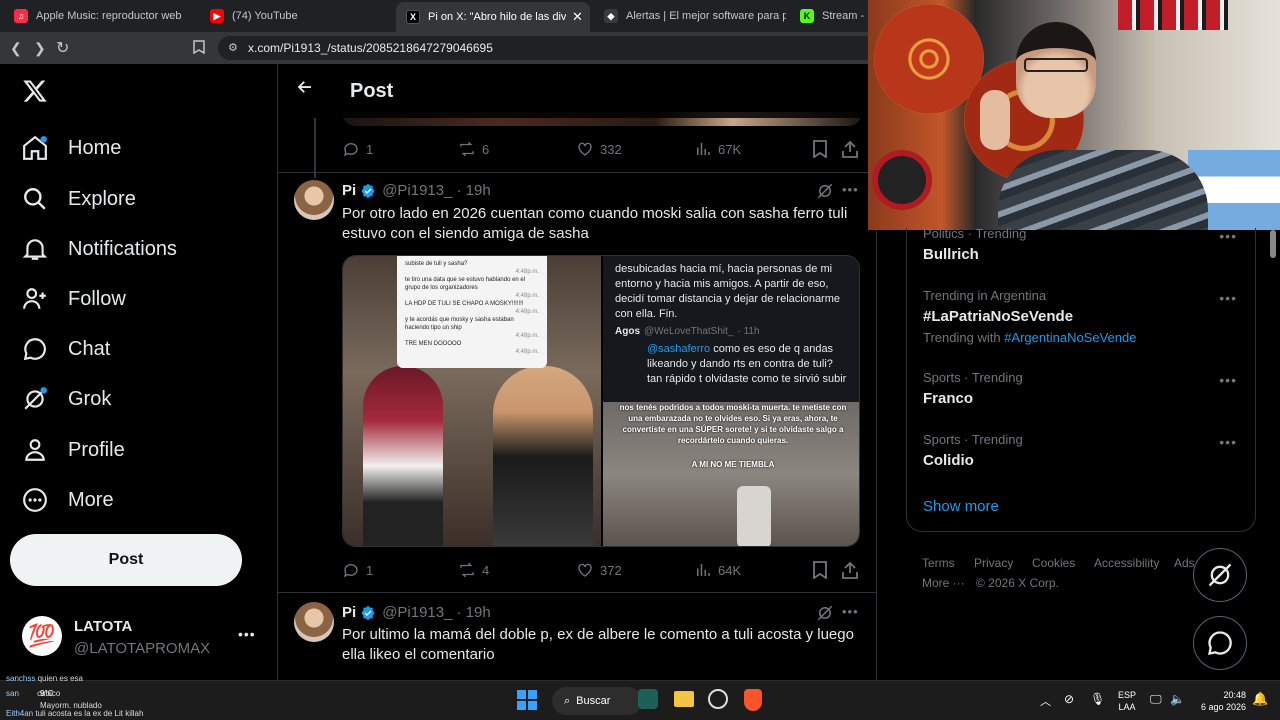 This screenshot has width=1280, height=720. Describe the element at coordinates (1103, 190) in the screenshot. I see `person-body` at that location.